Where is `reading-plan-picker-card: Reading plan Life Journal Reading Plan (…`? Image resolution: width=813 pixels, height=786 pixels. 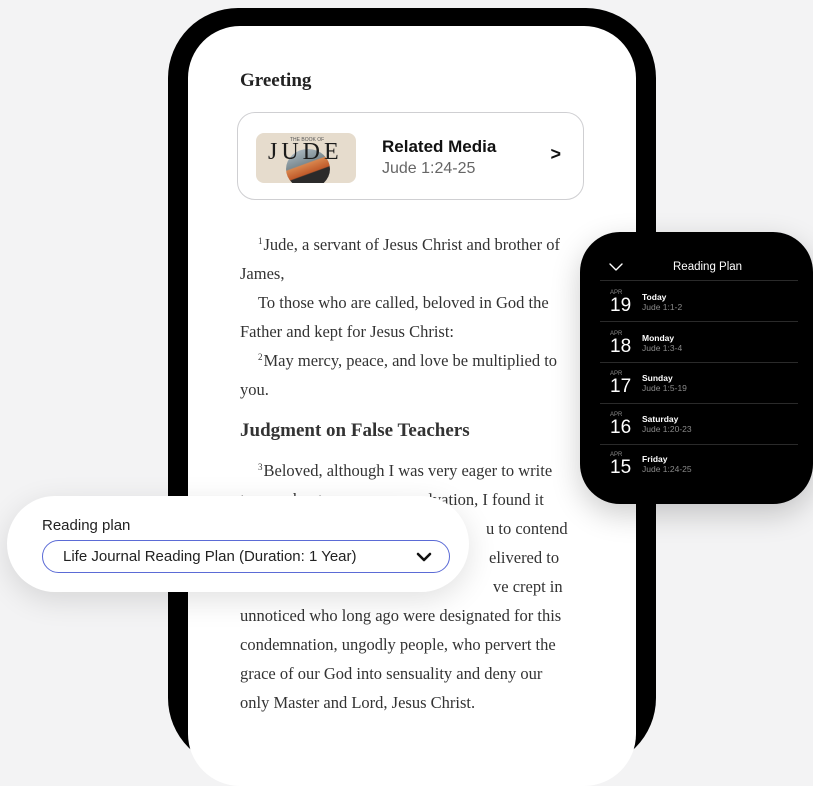
reading-plan-picker-card: Reading plan Life Journal Reading Plan (… is located at coordinates (238, 544).